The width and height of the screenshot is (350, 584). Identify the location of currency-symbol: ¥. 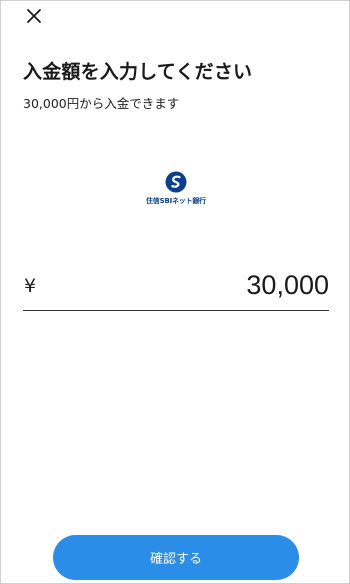
(30, 286).